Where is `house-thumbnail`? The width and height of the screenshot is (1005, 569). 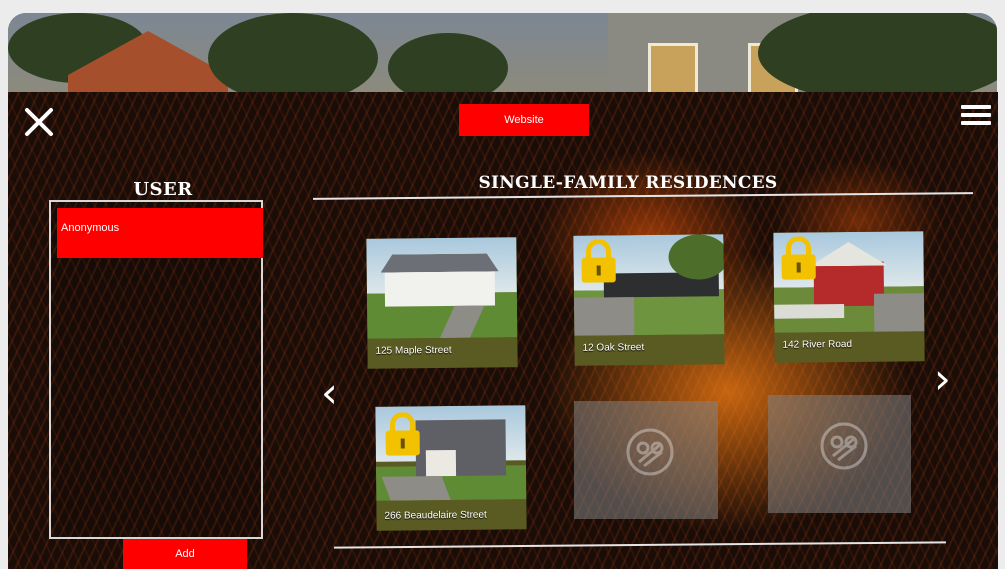
house-thumbnail is located at coordinates (442, 288).